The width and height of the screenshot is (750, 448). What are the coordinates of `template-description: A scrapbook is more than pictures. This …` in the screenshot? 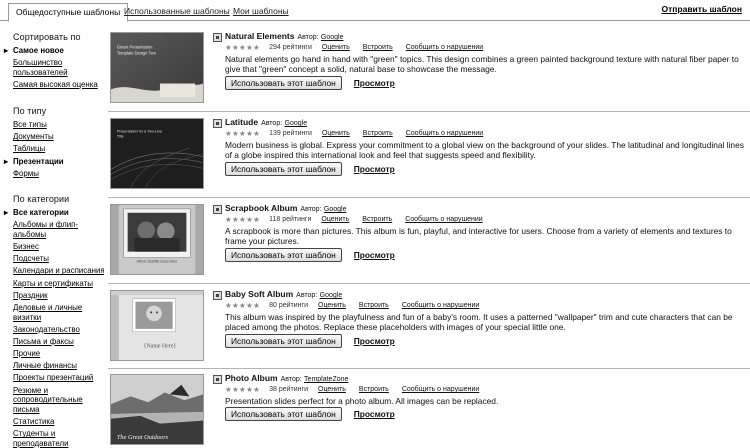 It's located at (478, 236).